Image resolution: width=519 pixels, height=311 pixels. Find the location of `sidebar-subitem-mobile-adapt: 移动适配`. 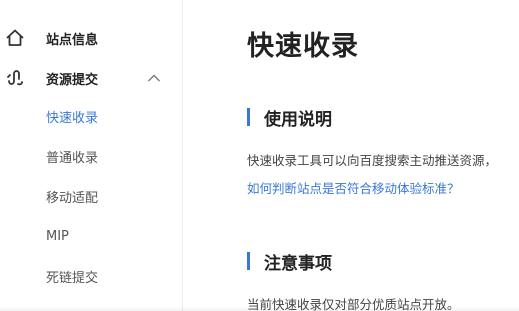

sidebar-subitem-mobile-adapt: 移动适配 is located at coordinates (72, 196).